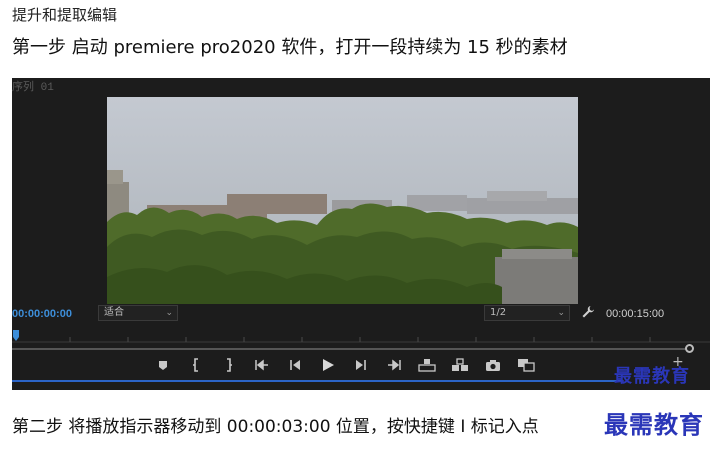 The image size is (728, 453). I want to click on scrollbar-handle, so click(689, 348).